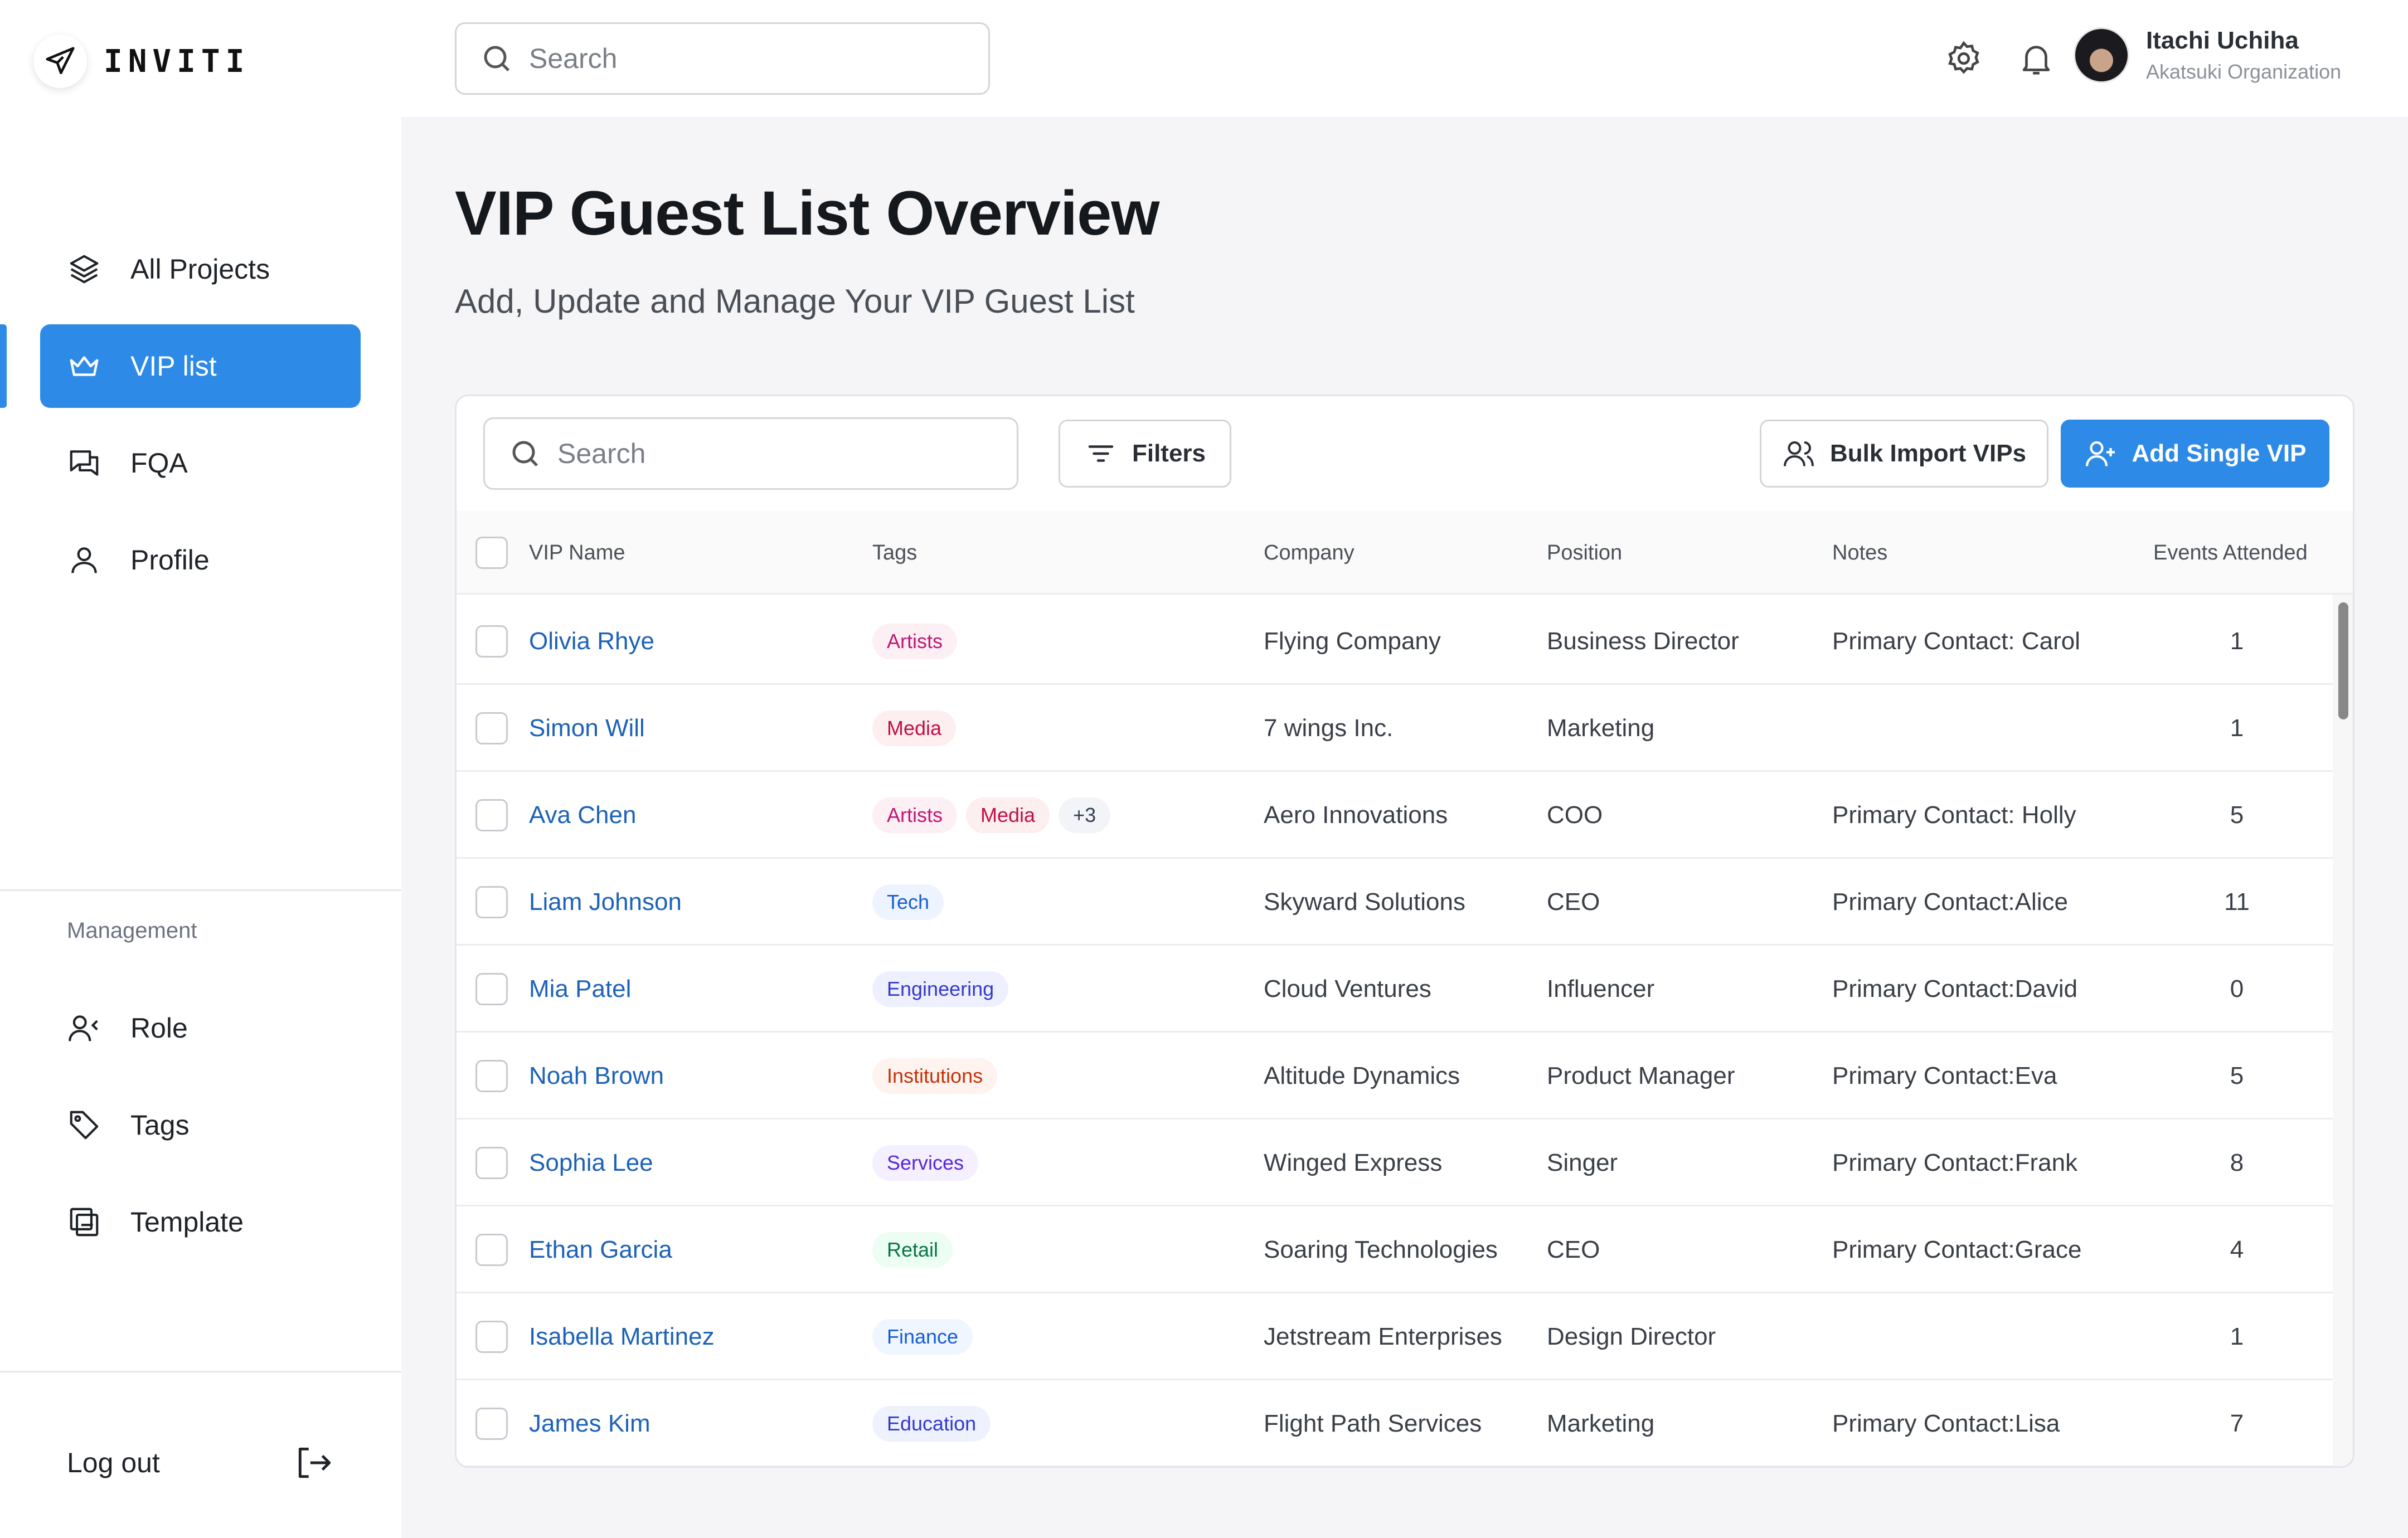 This screenshot has width=2408, height=1538. I want to click on sidebar-item-label: FQA, so click(159, 463).